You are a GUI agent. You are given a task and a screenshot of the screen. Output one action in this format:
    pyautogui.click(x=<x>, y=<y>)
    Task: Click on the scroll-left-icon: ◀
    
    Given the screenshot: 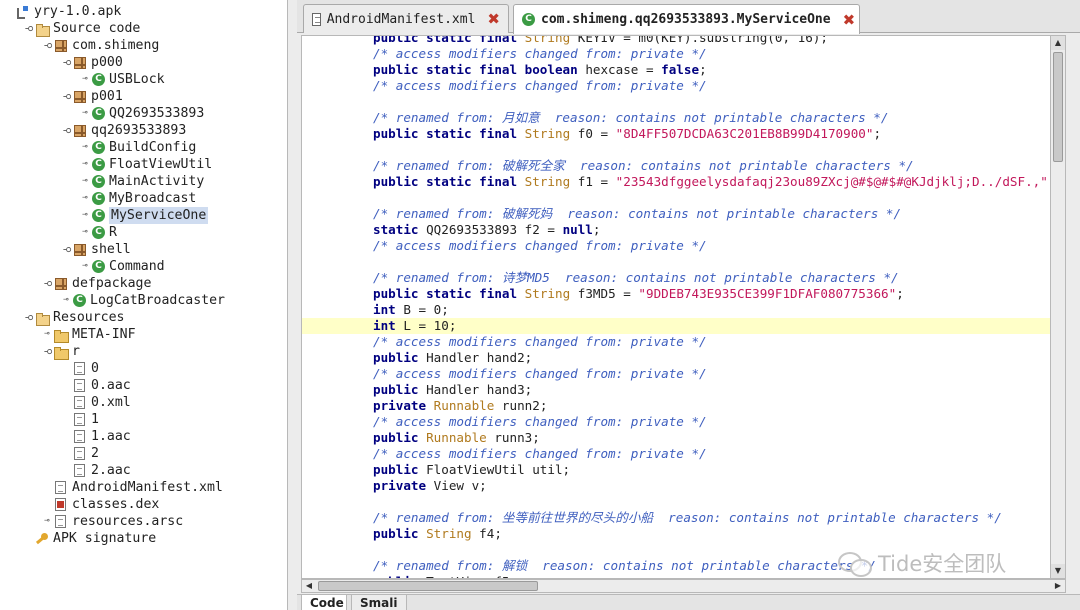 What is the action you would take?
    pyautogui.click(x=309, y=586)
    